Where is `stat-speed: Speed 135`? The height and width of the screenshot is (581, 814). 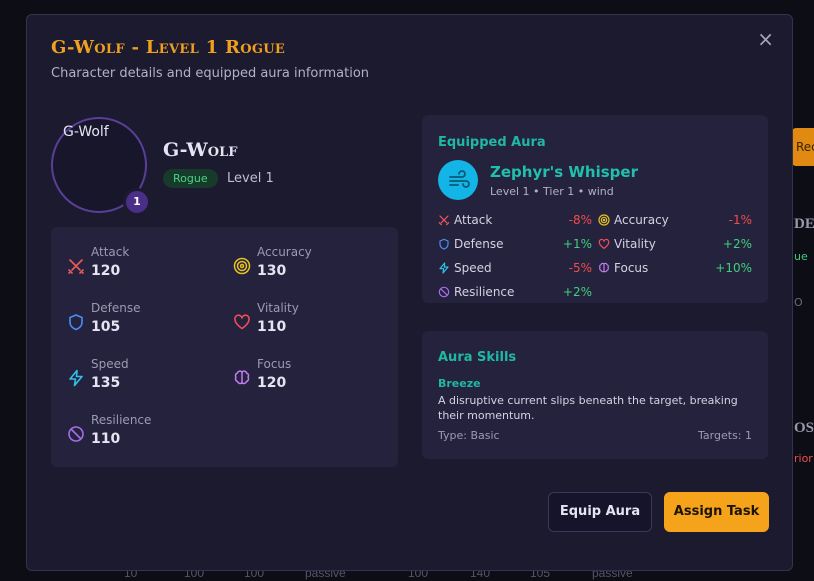
stat-speed: Speed 135 is located at coordinates (142, 379).